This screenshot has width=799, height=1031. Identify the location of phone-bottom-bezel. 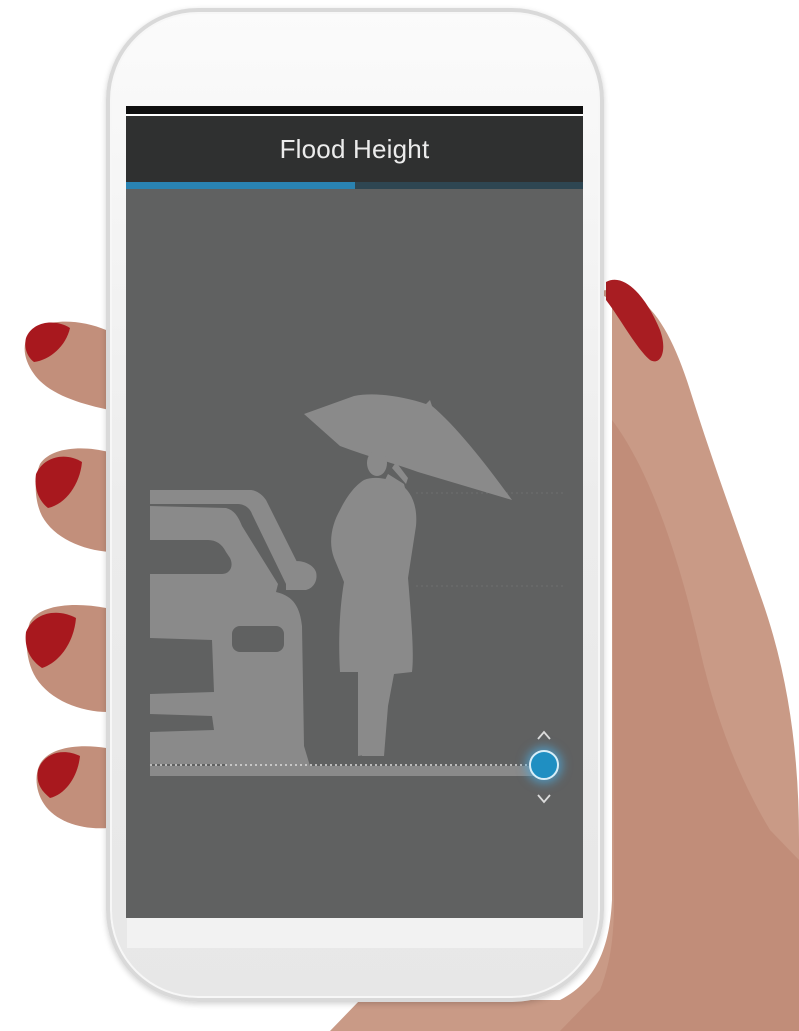
(355, 933).